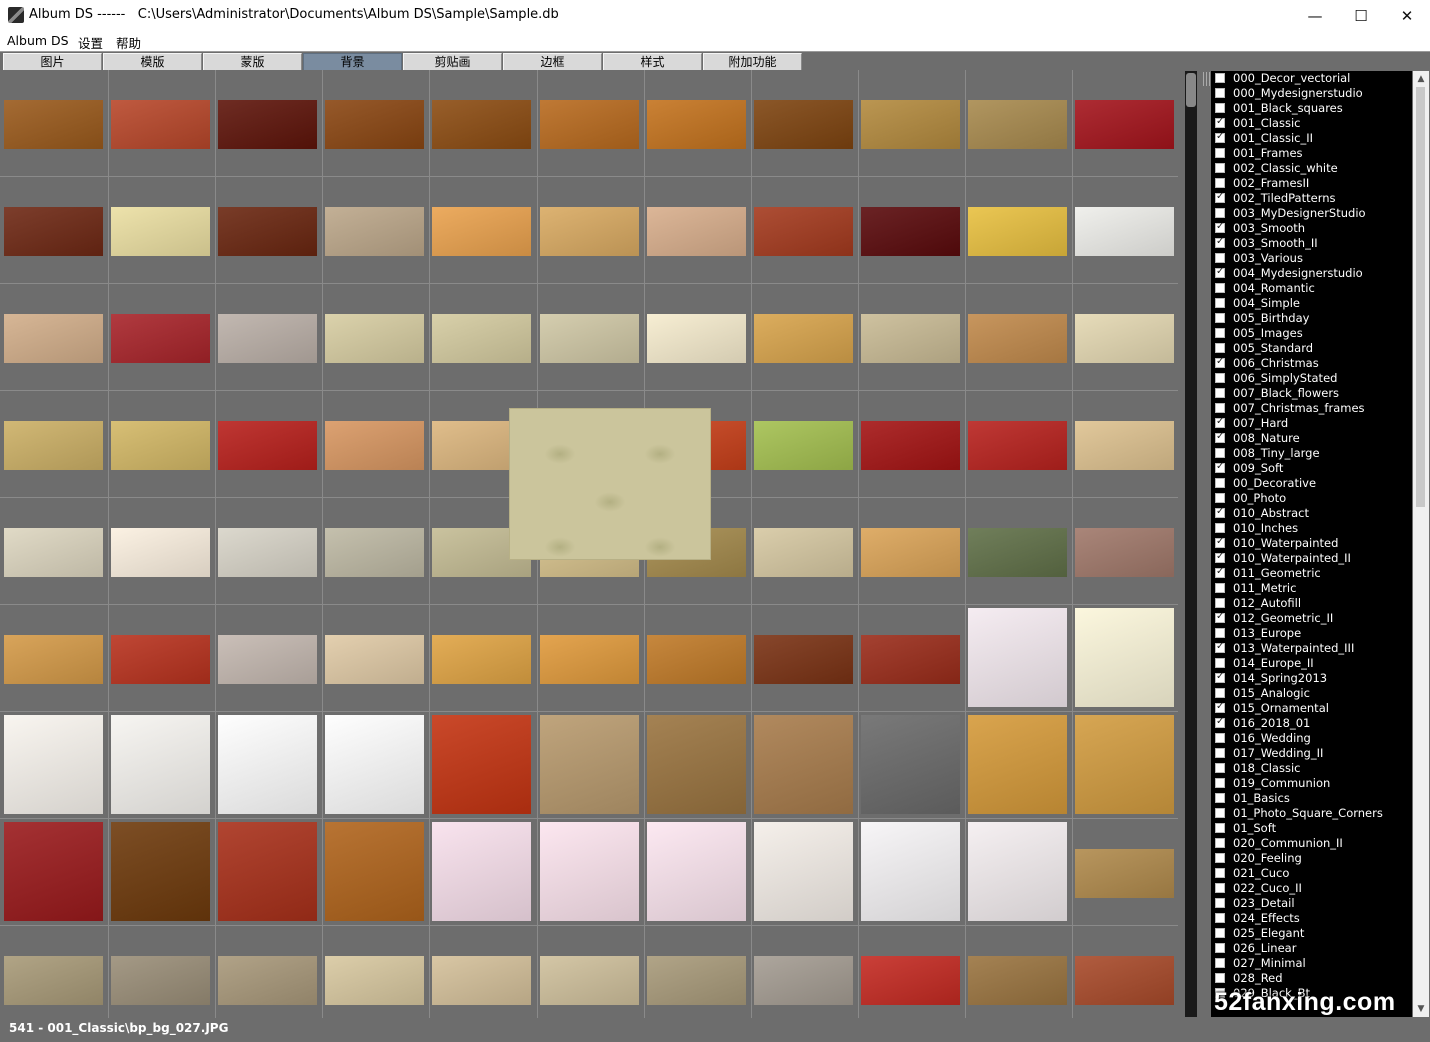  What do you see at coordinates (652, 62) in the screenshot?
I see `tab-7: 样式` at bounding box center [652, 62].